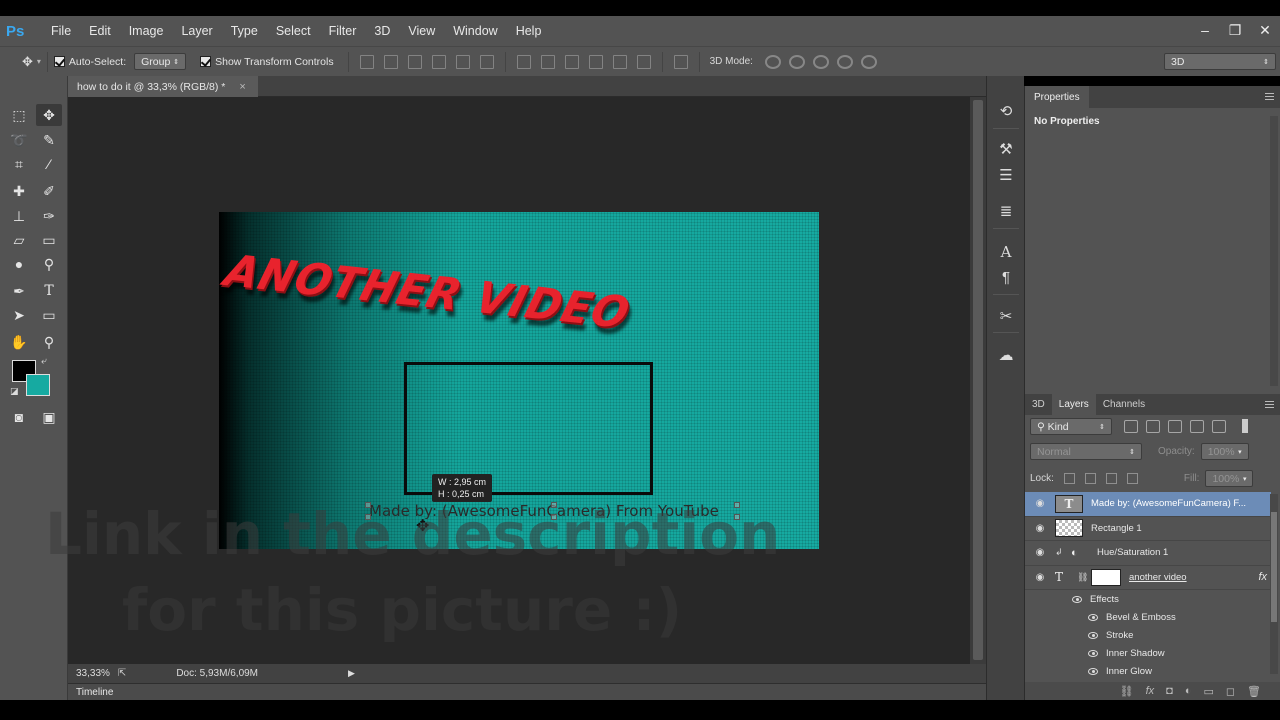 The height and width of the screenshot is (720, 1280). What do you see at coordinates (1111, 478) in the screenshot?
I see `lock-position-icon` at bounding box center [1111, 478].